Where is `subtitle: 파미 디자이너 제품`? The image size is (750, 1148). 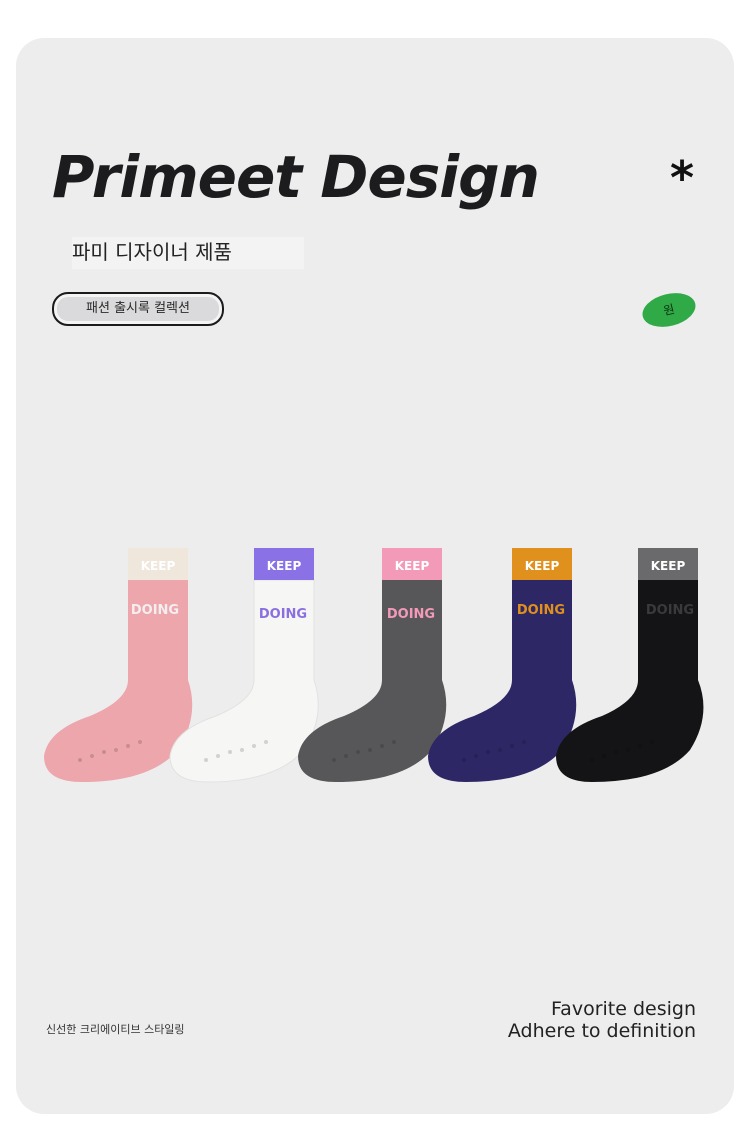 subtitle: 파미 디자이너 제품 is located at coordinates (188, 253).